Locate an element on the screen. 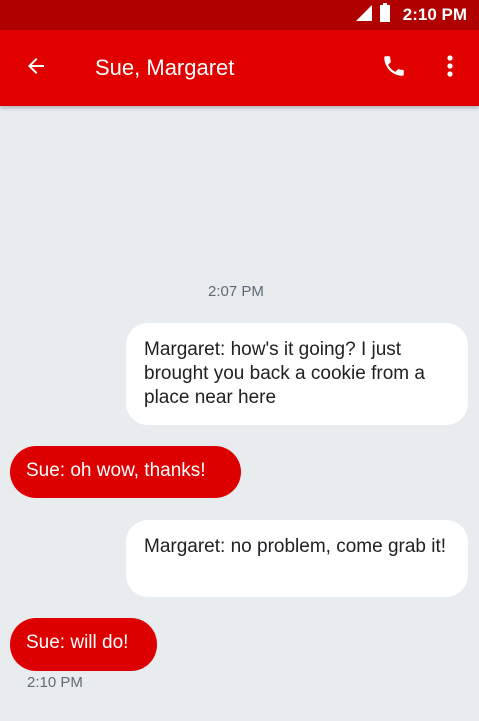 The image size is (479, 721). outgoing-message-bubble: Sue: will do! is located at coordinates (83, 644).